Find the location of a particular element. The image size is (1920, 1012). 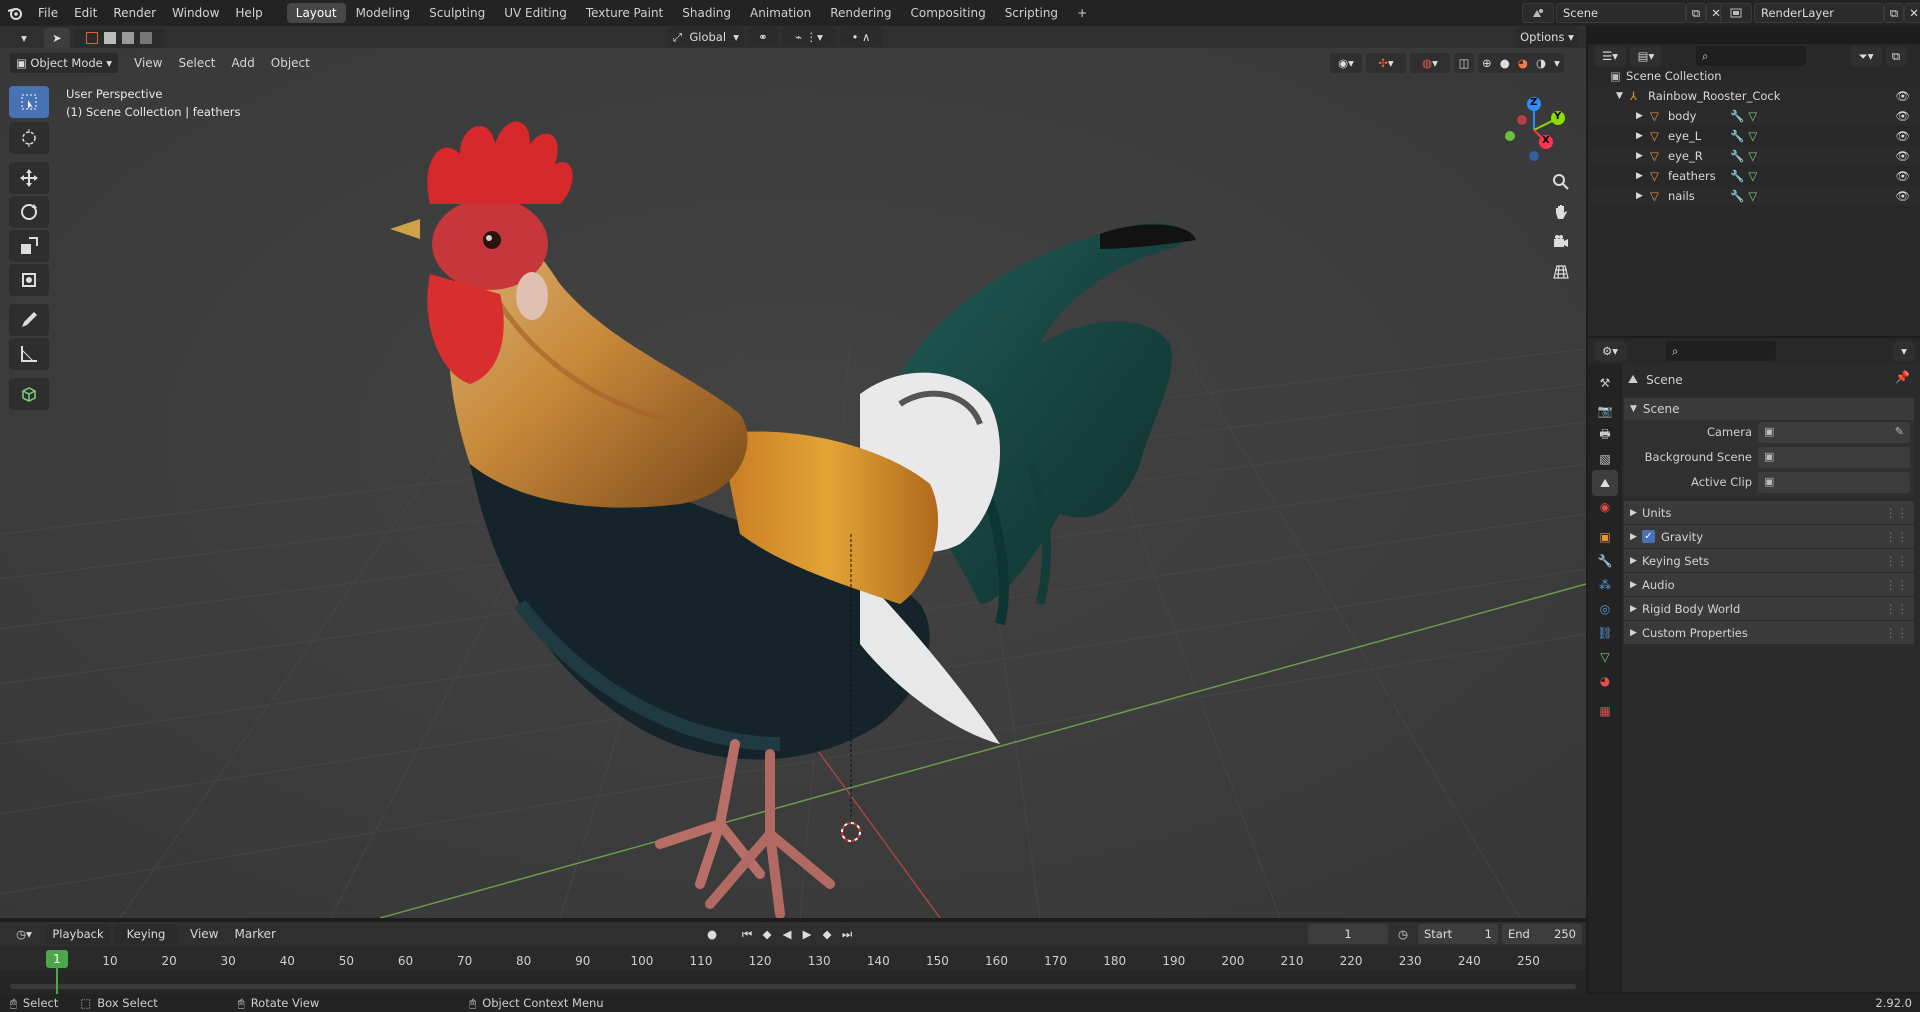

perspective-toggle-icon is located at coordinates (1561, 272).